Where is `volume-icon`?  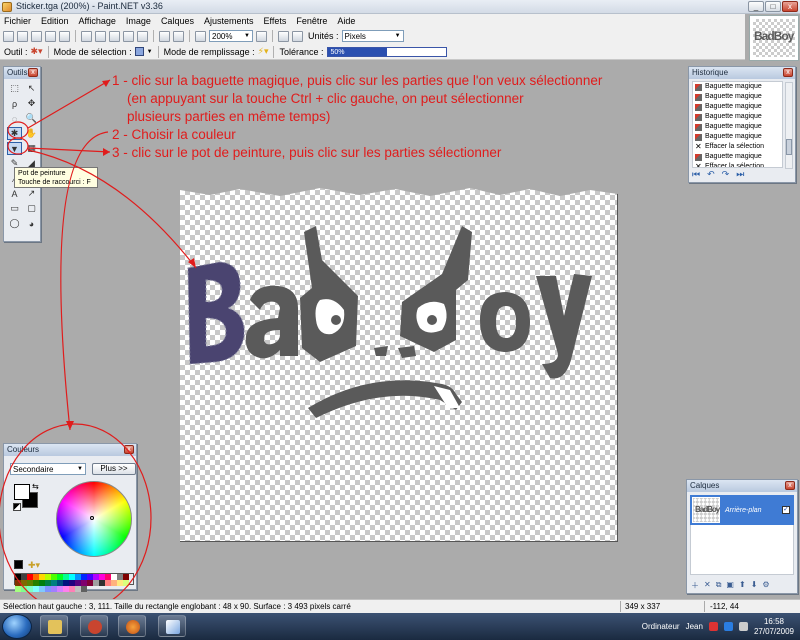
volume-icon is located at coordinates (743, 626).